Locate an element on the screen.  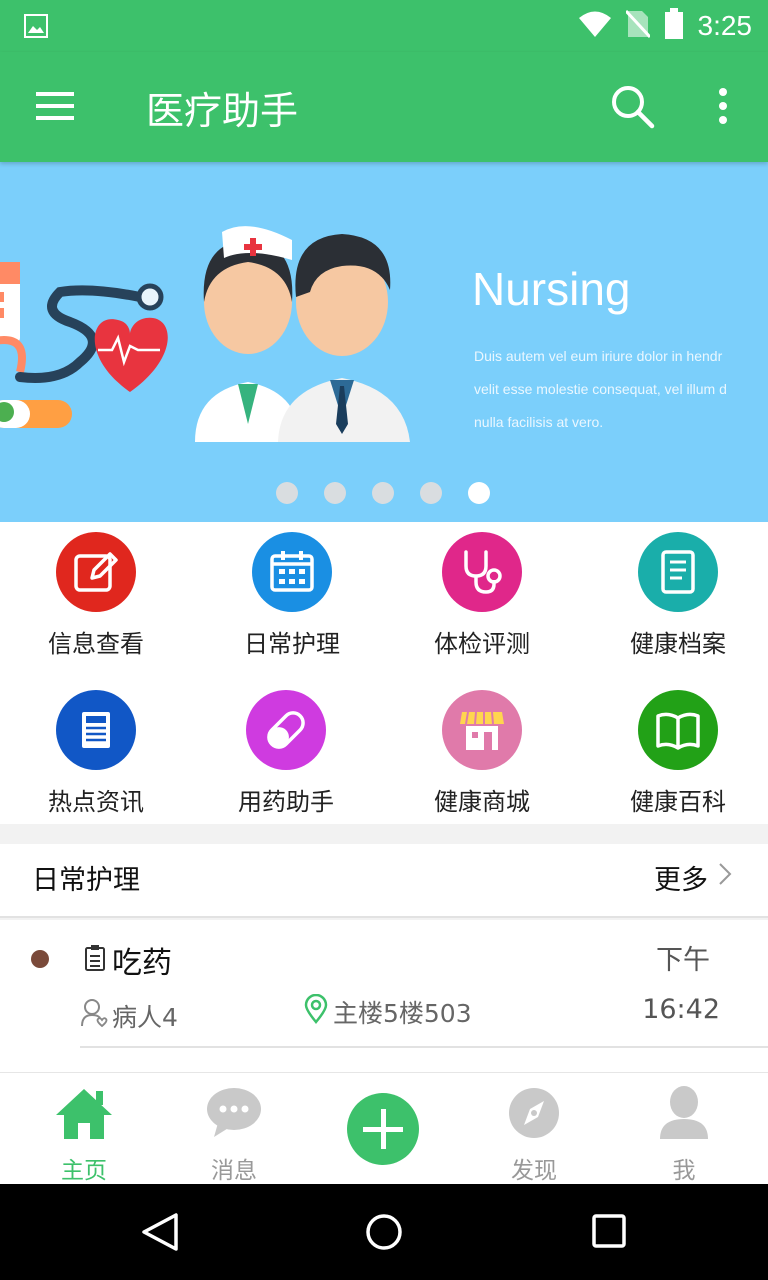
banner-heading: Nursing is located at coordinates (551, 289).